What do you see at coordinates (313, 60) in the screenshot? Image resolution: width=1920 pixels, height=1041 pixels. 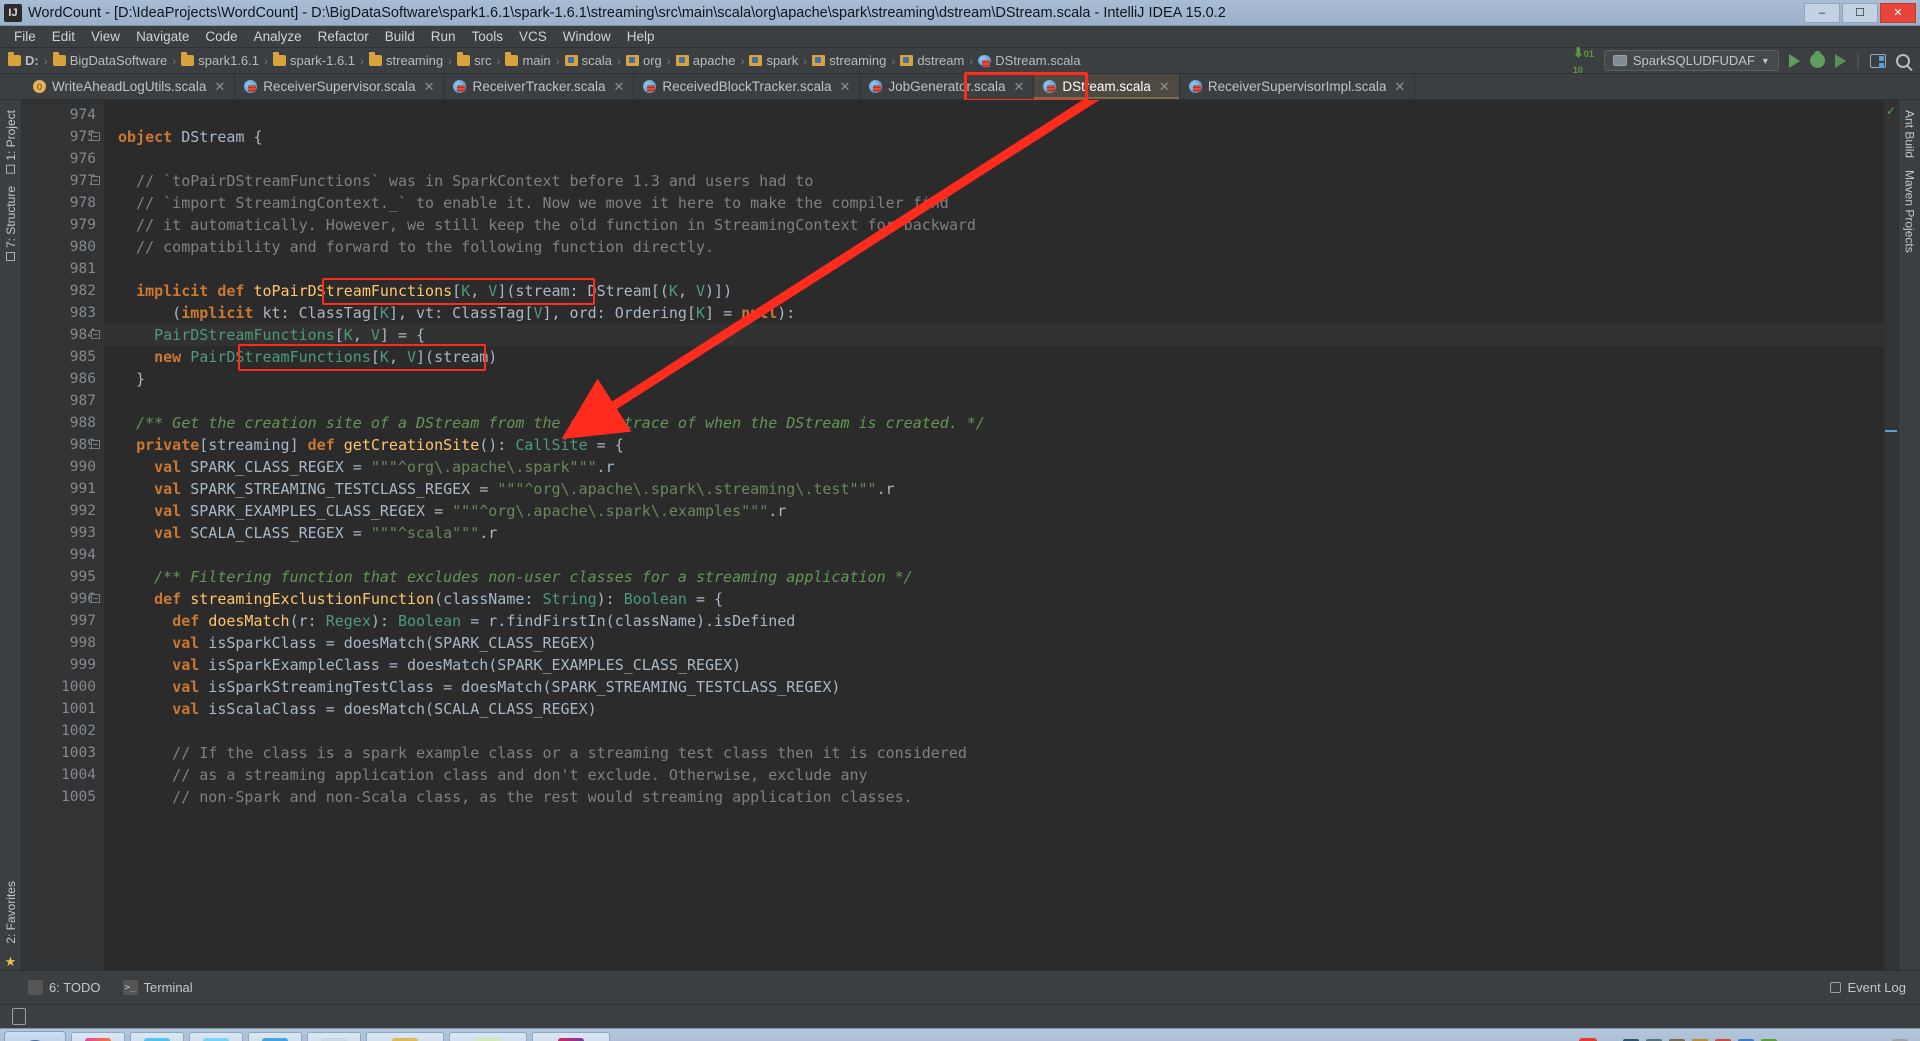 I see `breadcrumb-item-spark-1-6-1: spark-1.6.1` at bounding box center [313, 60].